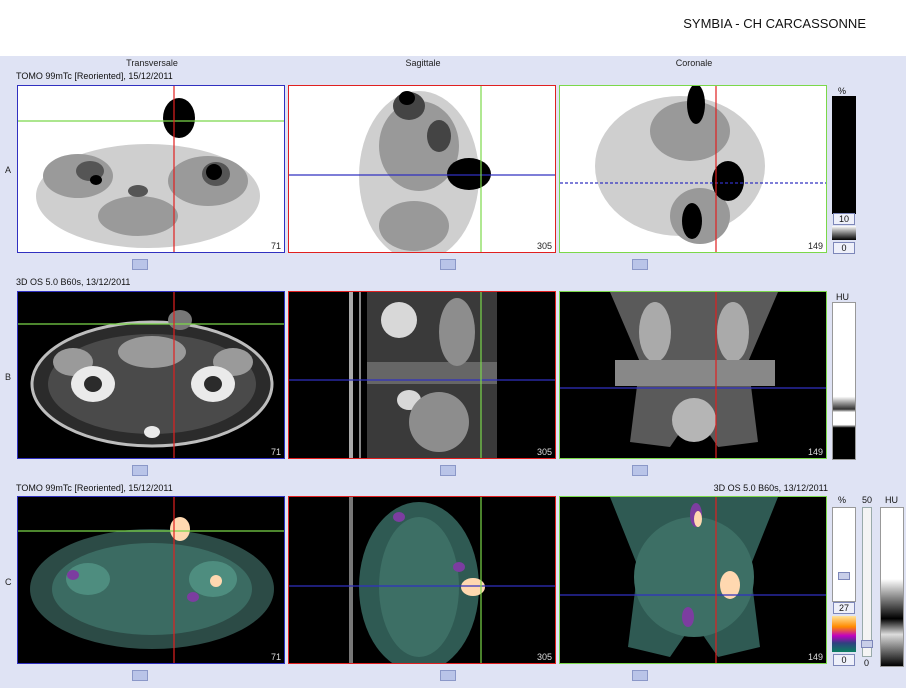 The image size is (906, 688). Describe the element at coordinates (151, 169) in the screenshot. I see `spect-transversal-view: 71` at that location.